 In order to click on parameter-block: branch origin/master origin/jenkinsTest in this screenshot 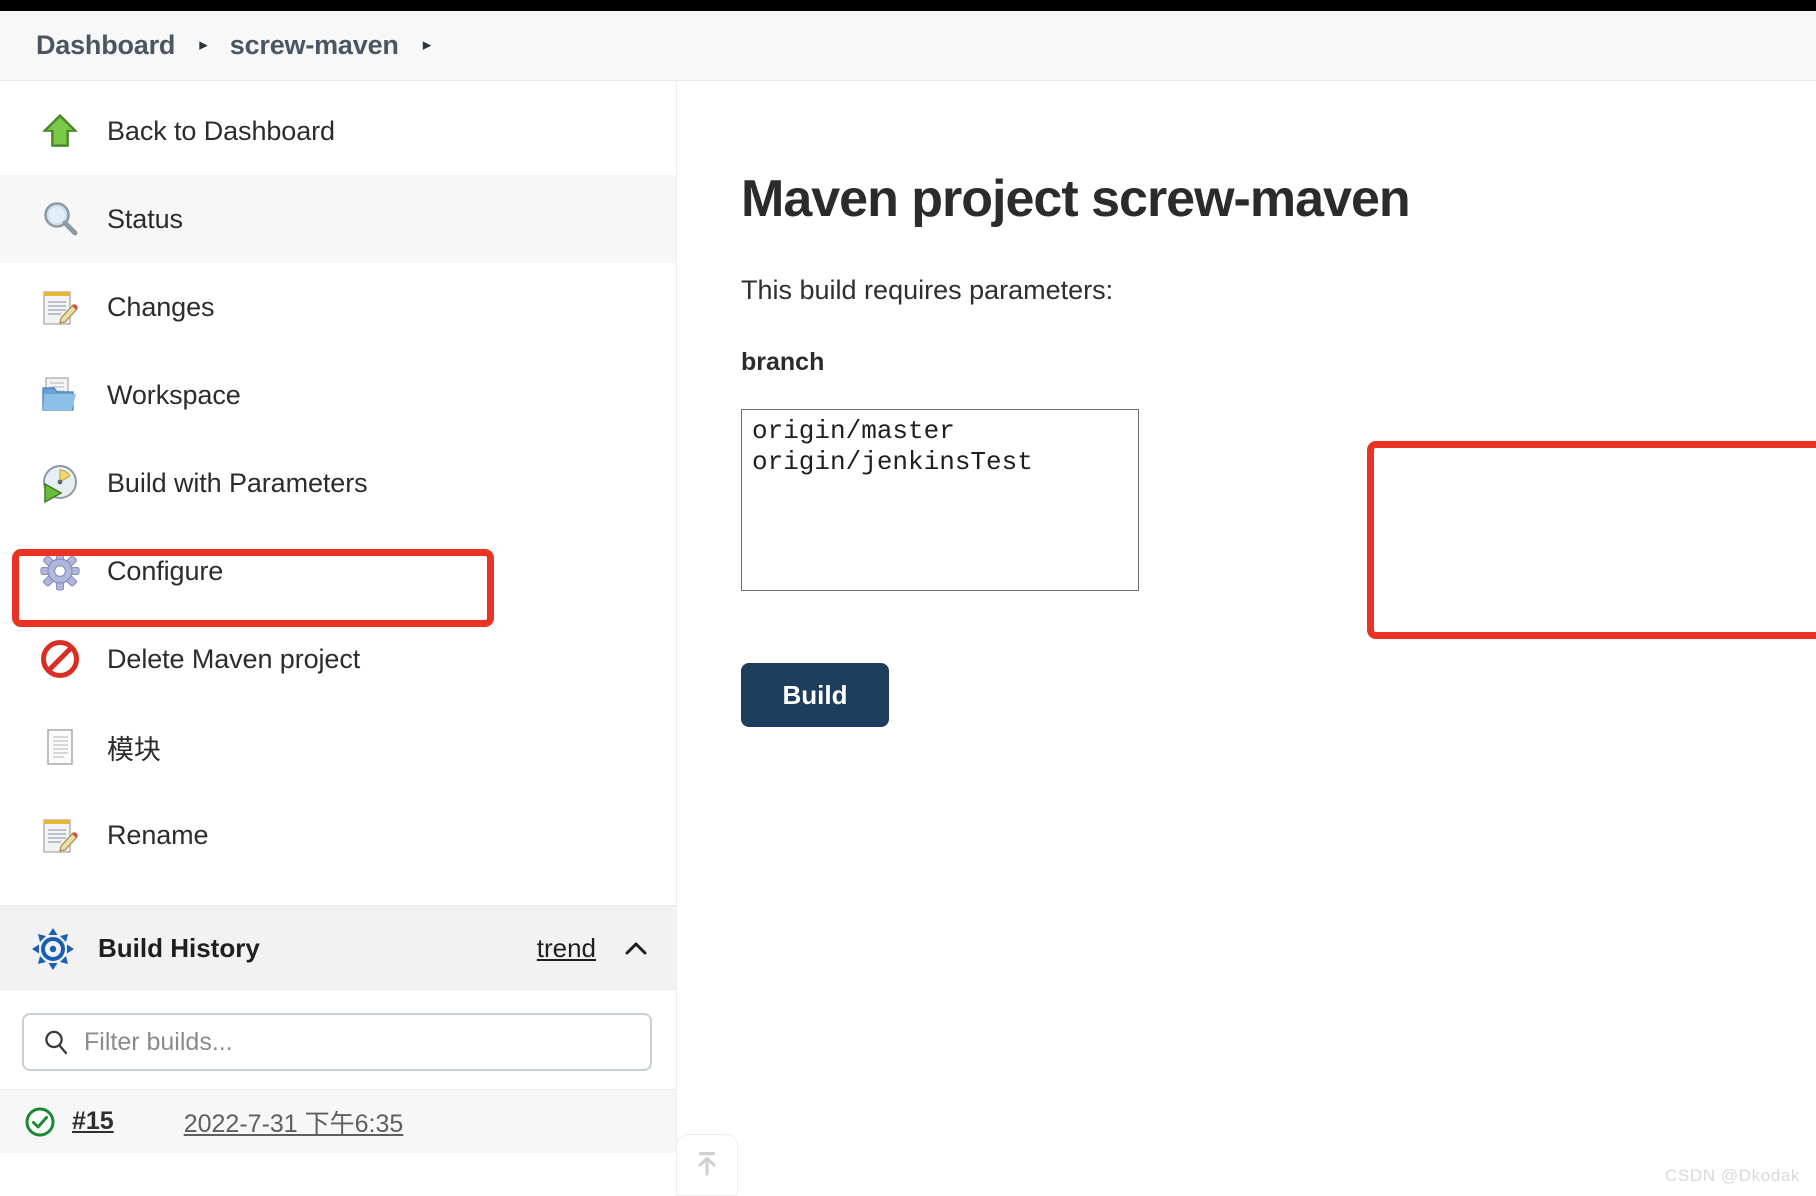, I will do `click(1278, 469)`.